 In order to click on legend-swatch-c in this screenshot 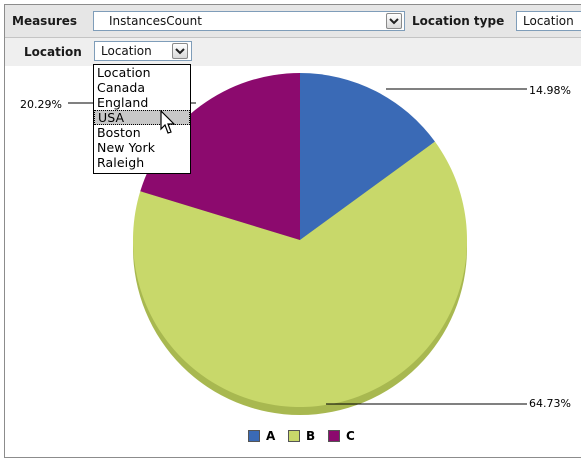, I will do `click(334, 436)`.